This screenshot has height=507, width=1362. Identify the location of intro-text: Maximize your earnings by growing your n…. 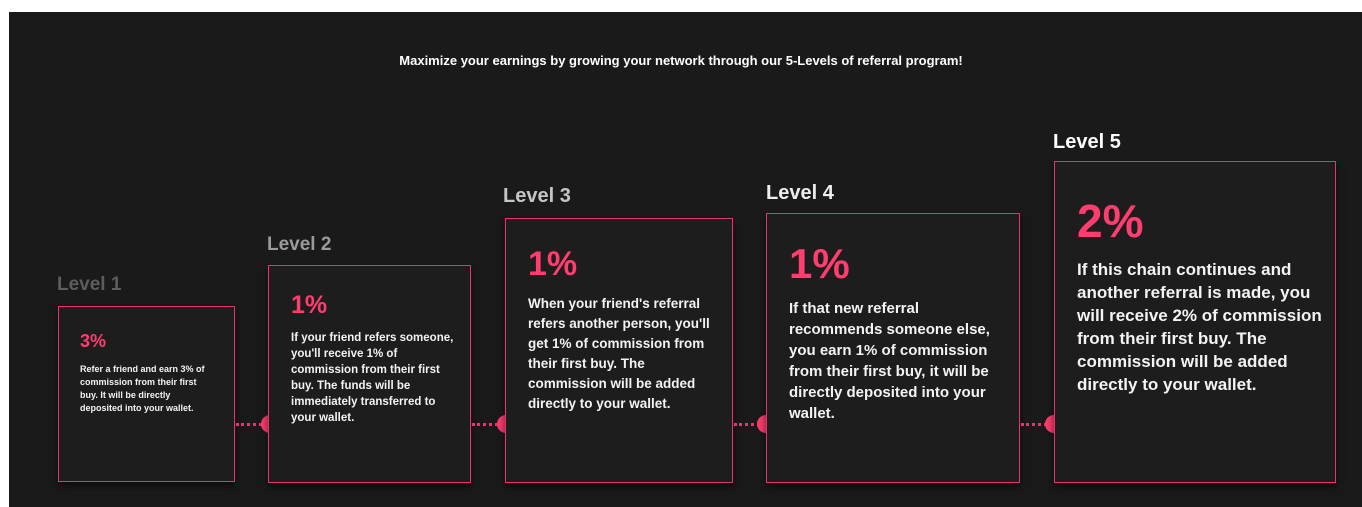
(681, 60).